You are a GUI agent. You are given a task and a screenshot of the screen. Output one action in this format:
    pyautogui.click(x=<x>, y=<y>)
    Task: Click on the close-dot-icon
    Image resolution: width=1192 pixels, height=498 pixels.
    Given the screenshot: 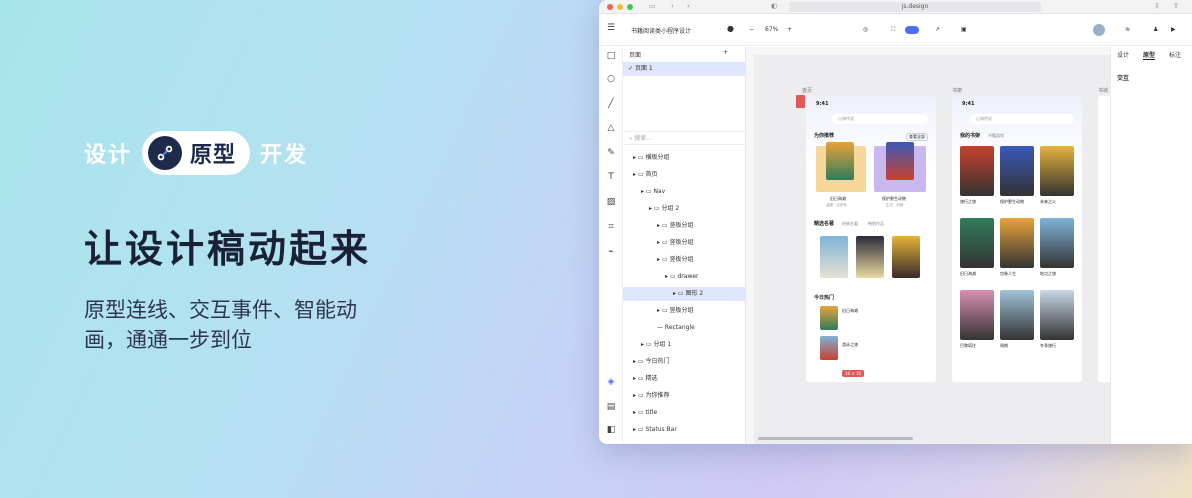 What is the action you would take?
    pyautogui.click(x=610, y=7)
    